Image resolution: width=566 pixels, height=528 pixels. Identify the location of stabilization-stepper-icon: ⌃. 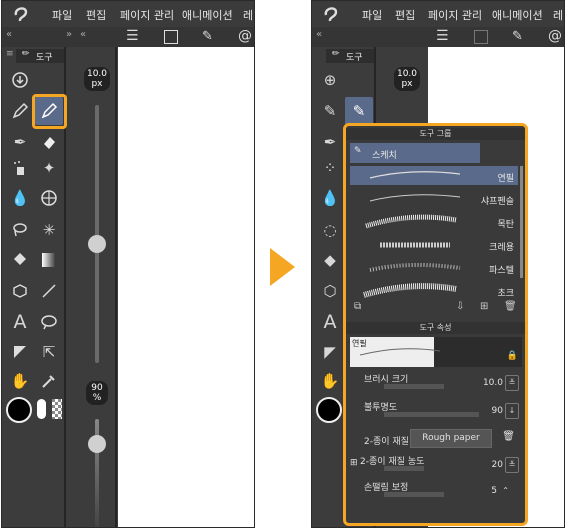
(505, 490).